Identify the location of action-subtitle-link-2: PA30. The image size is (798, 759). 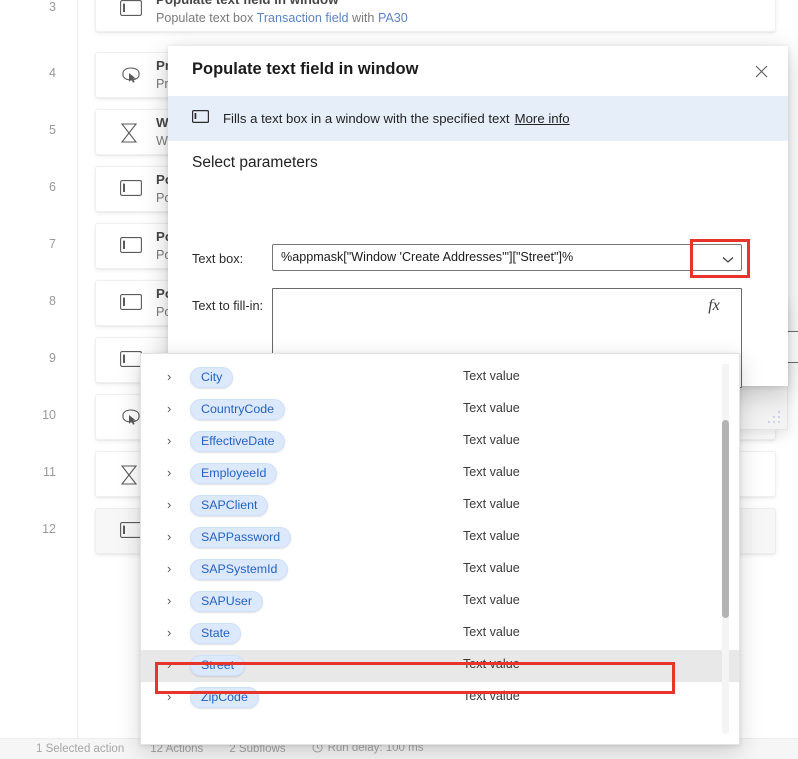
(393, 18).